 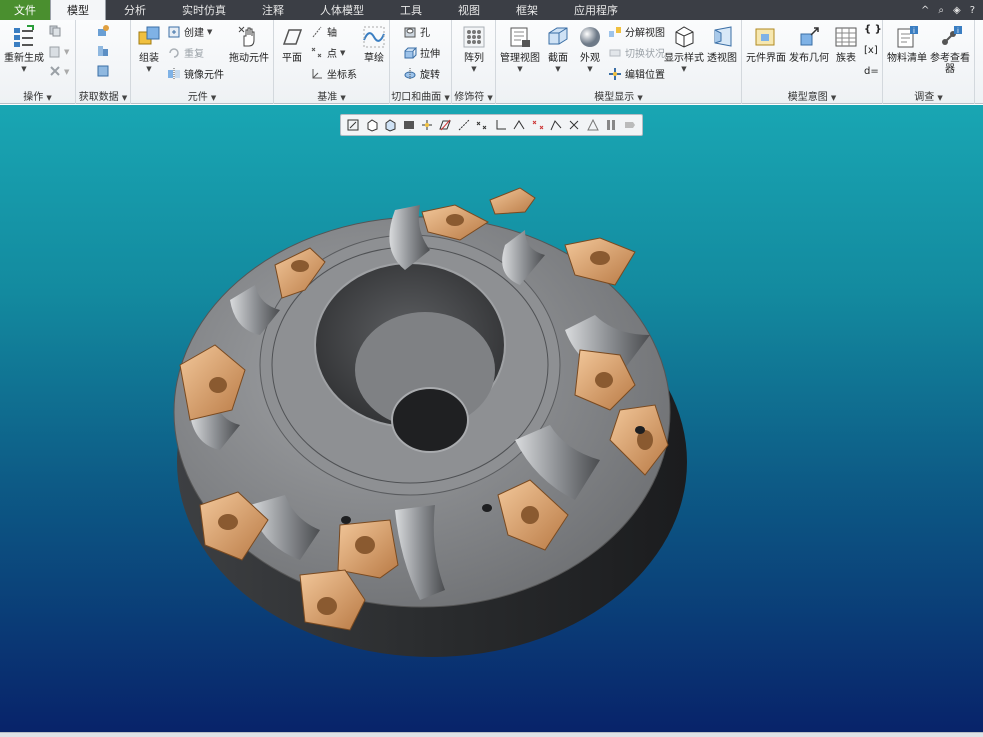 What do you see at coordinates (55, 51) in the screenshot?
I see `paste-icon` at bounding box center [55, 51].